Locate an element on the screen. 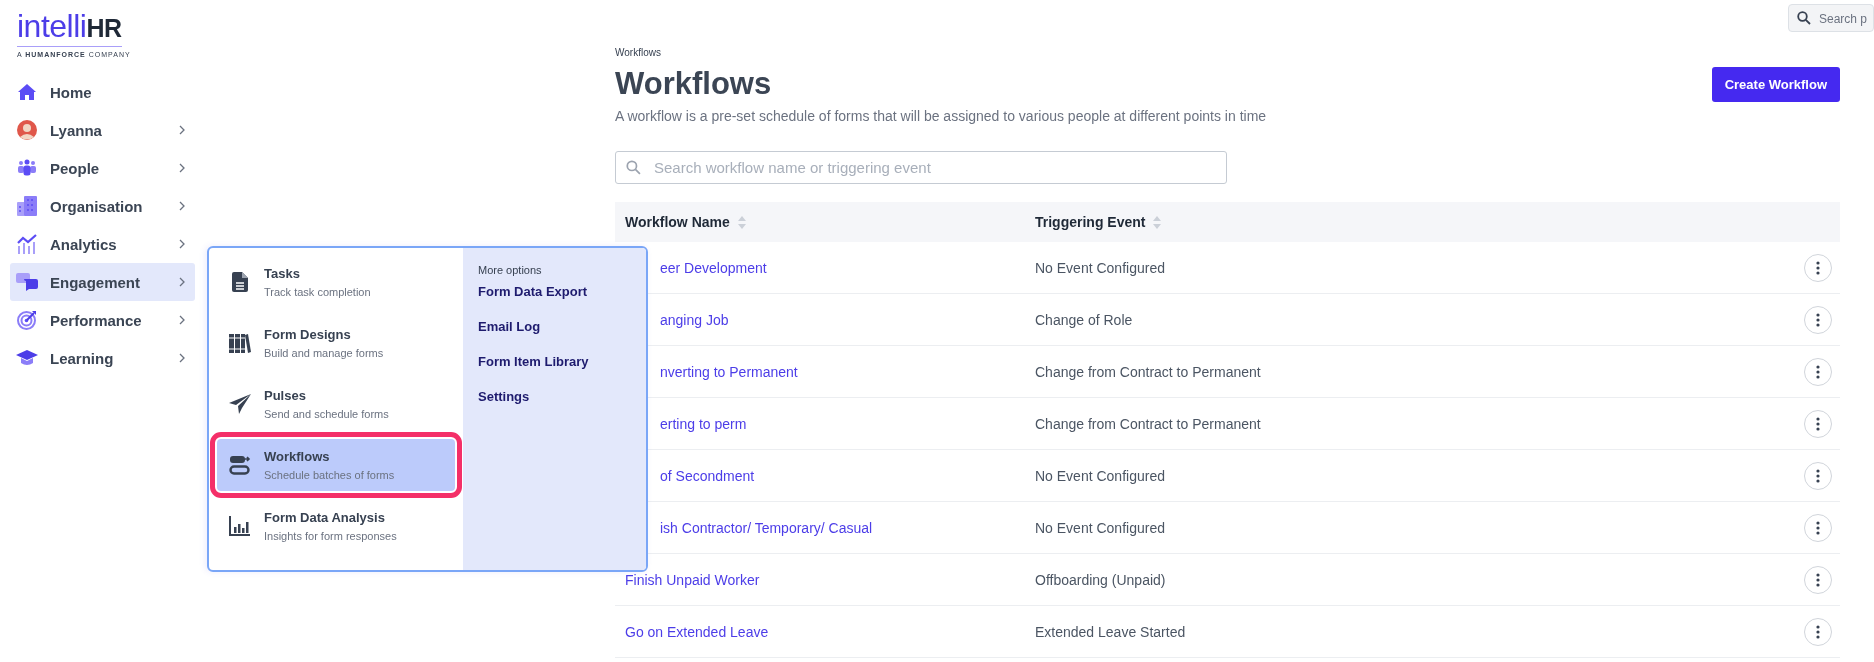  paper-plane-icon is located at coordinates (240, 404).